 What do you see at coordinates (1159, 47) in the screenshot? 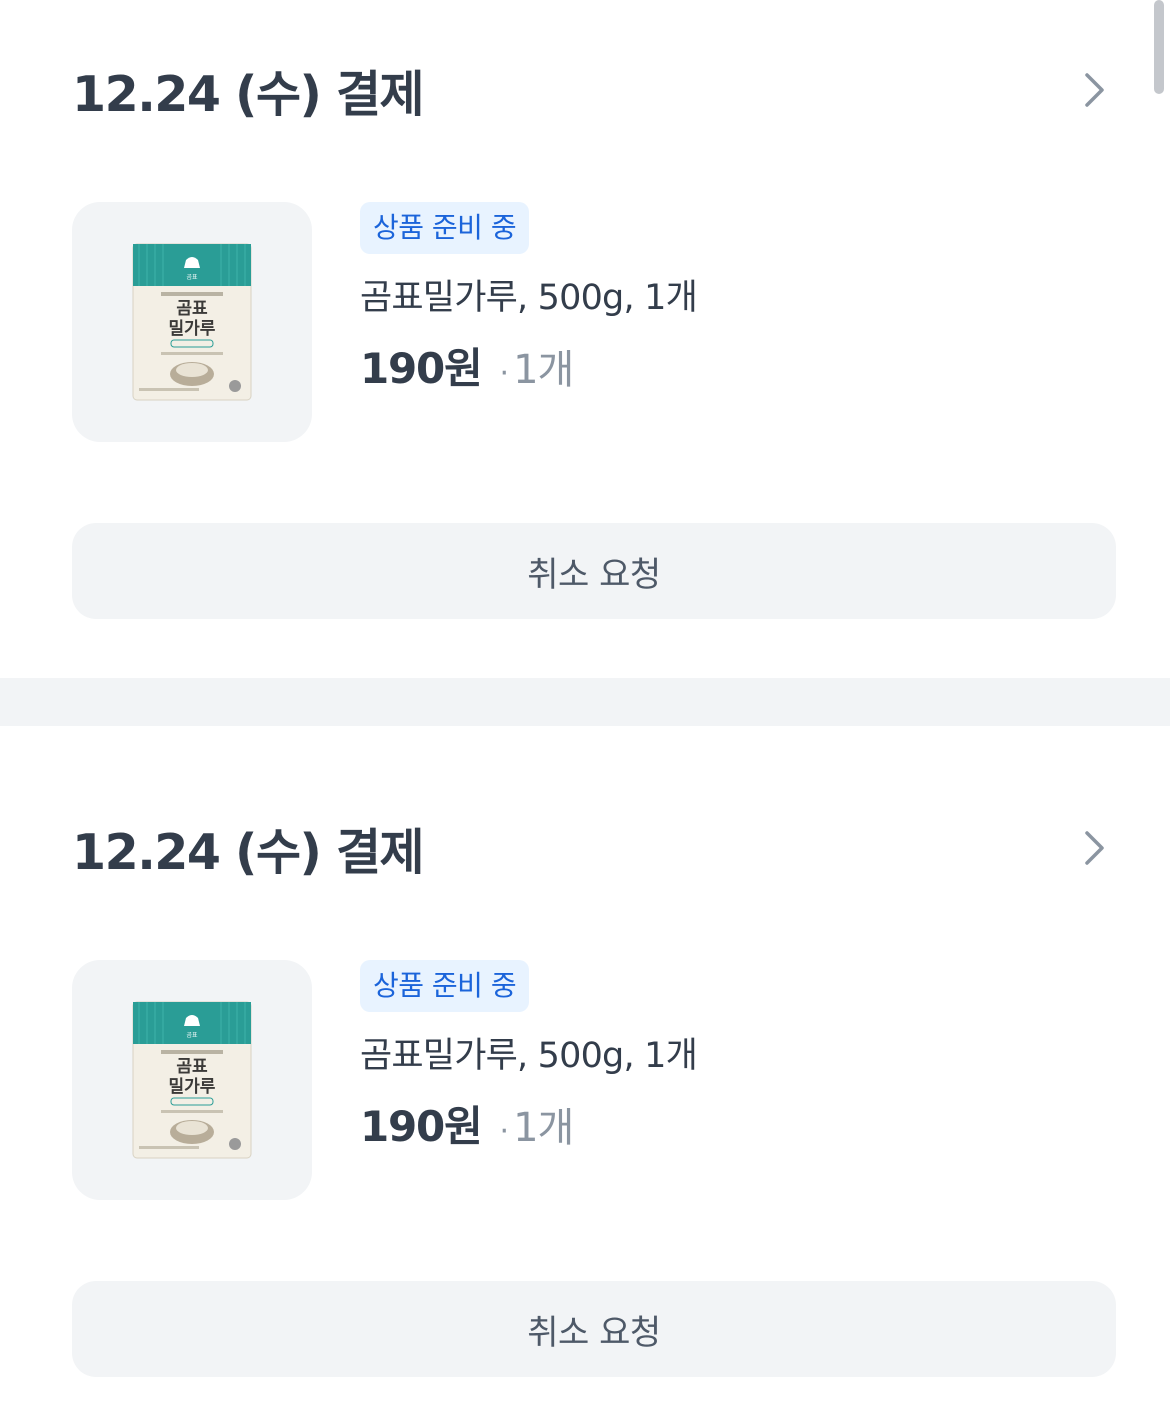
I see `scrollbar` at bounding box center [1159, 47].